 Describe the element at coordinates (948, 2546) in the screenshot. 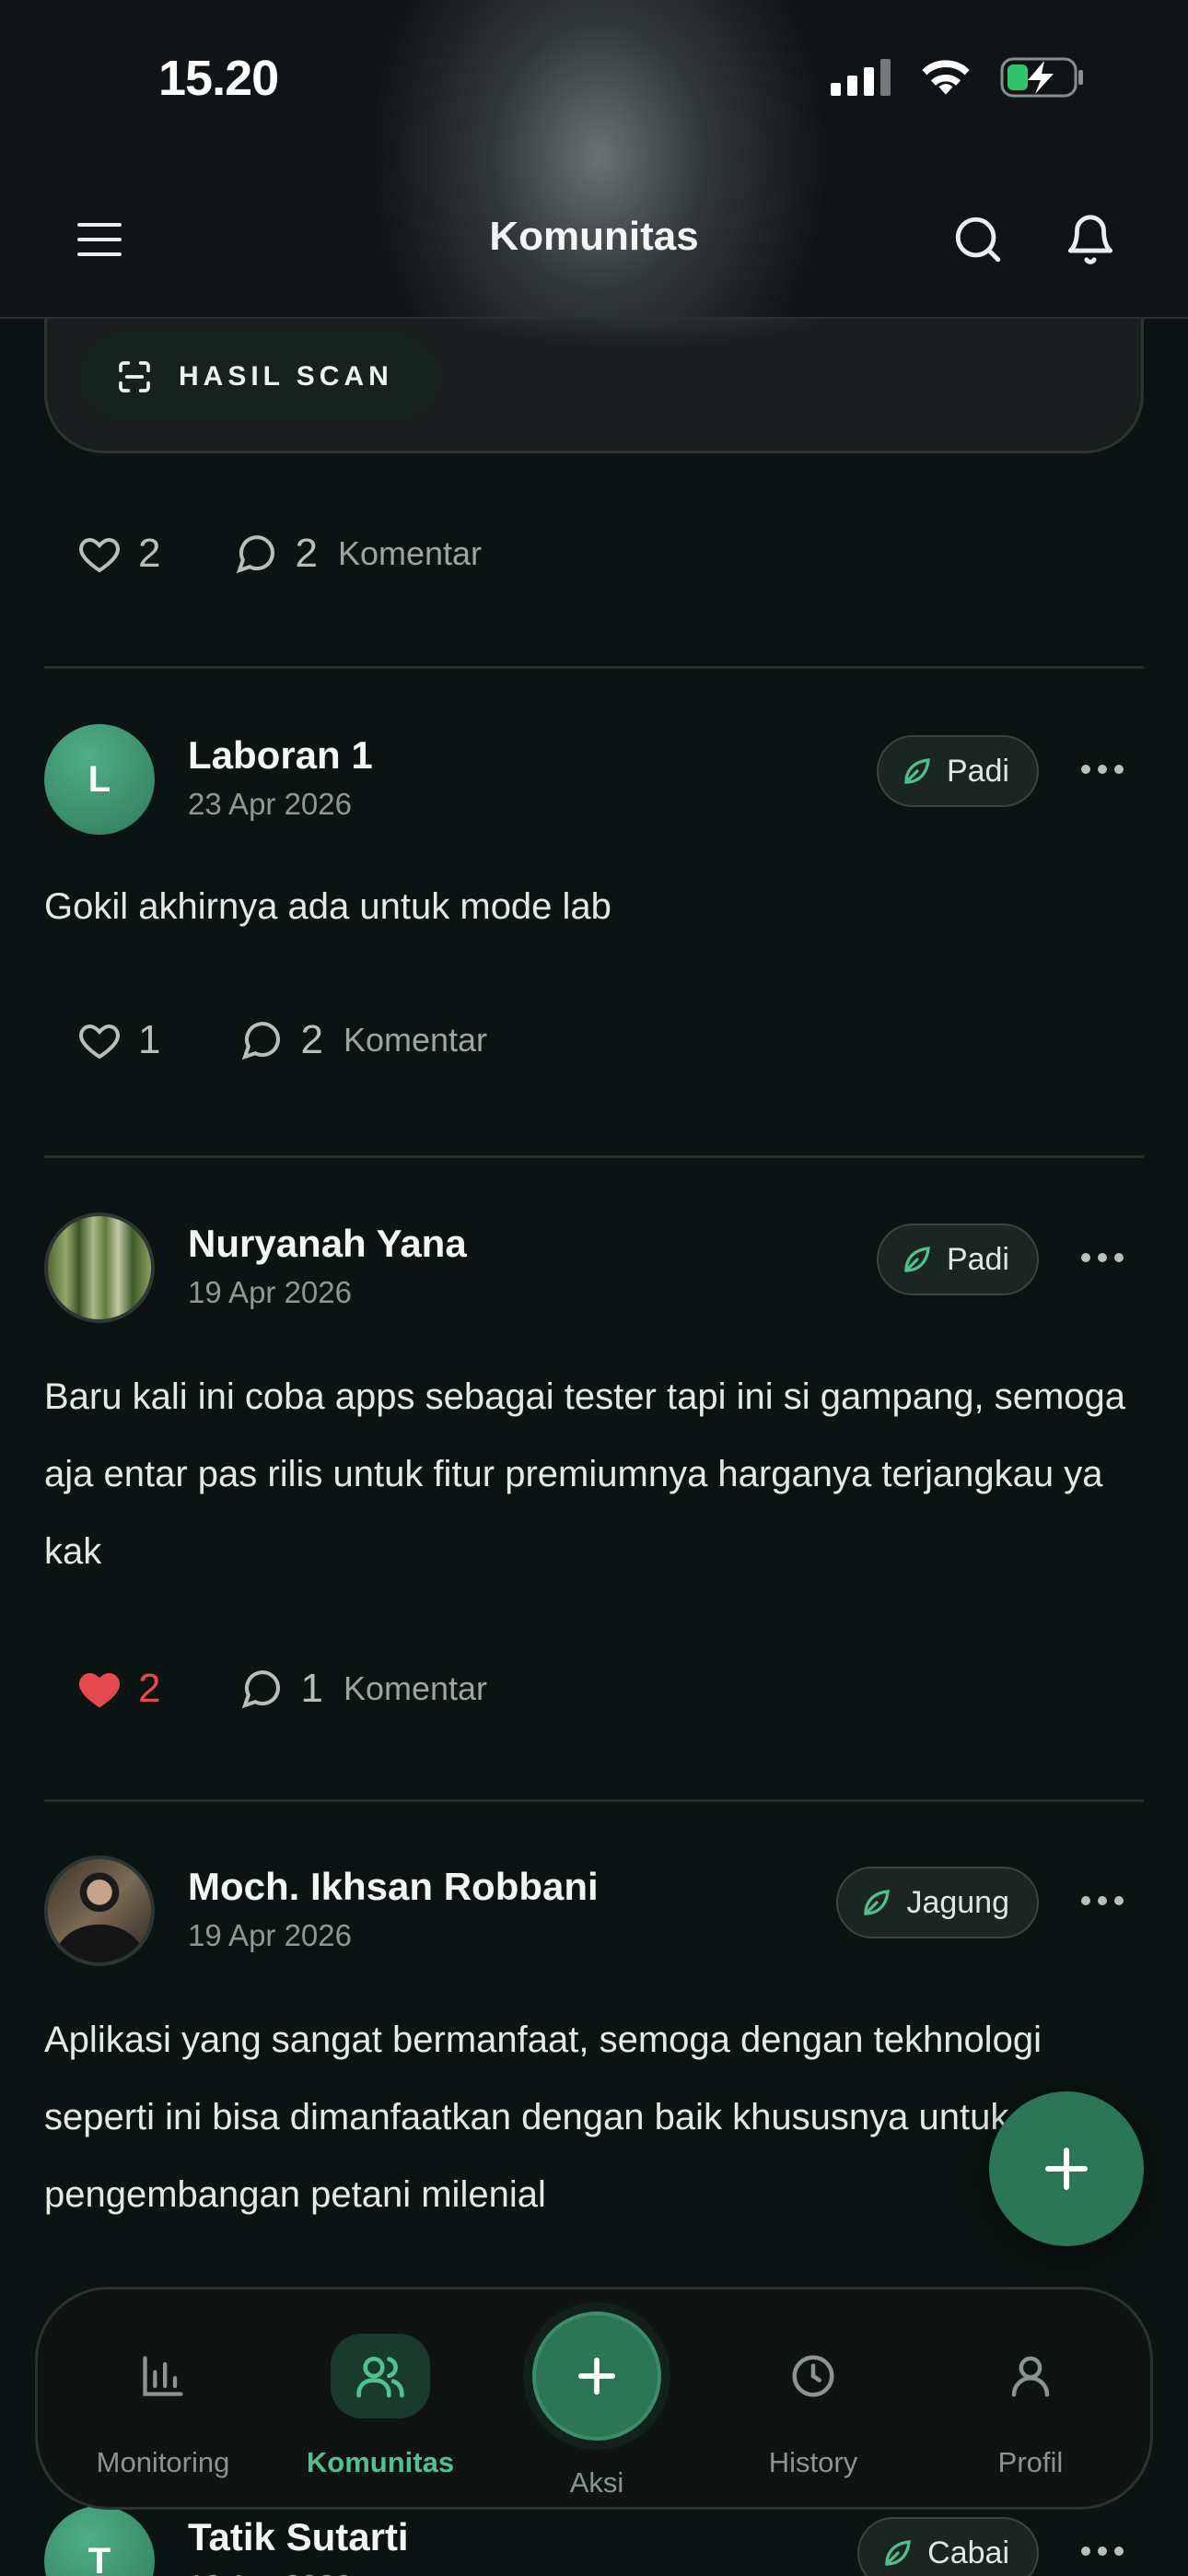

I see `crop-tag: Cabai` at that location.